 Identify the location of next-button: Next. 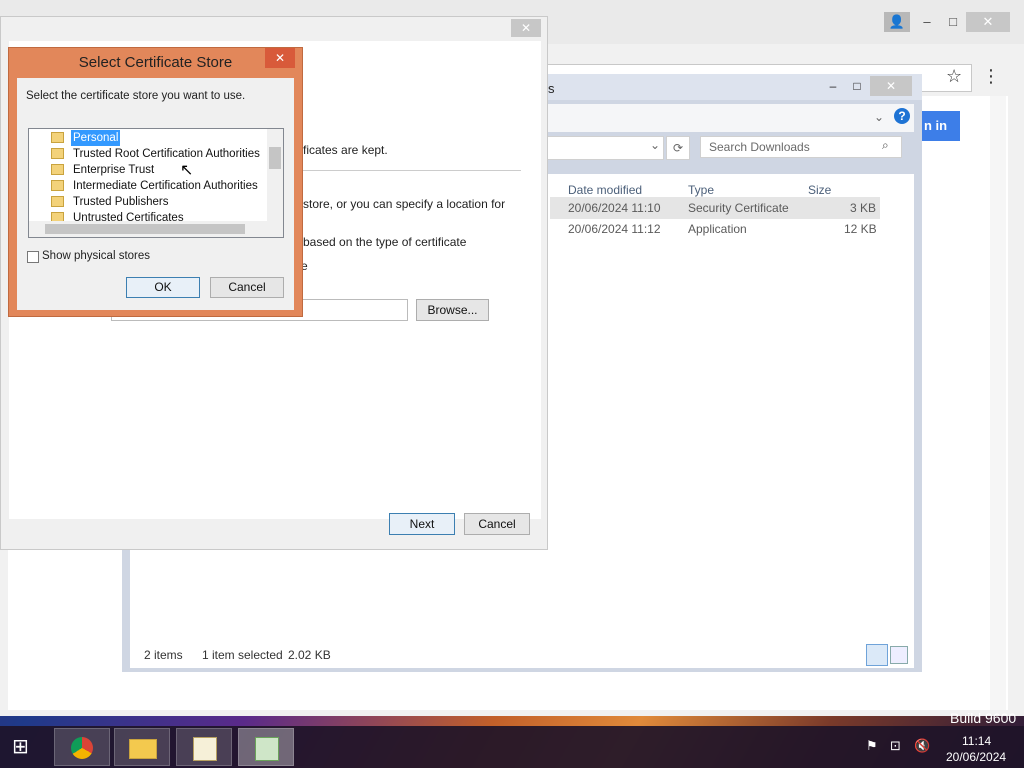
(422, 524).